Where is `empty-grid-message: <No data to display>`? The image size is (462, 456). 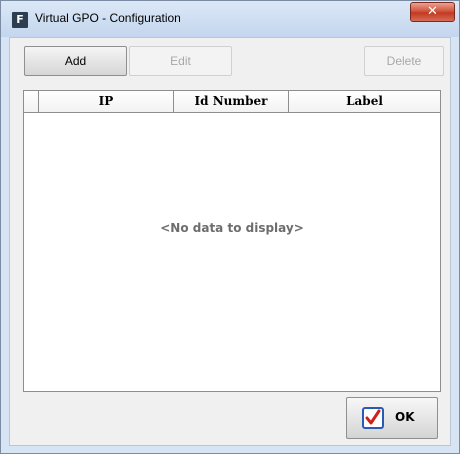
empty-grid-message: <No data to display> is located at coordinates (232, 228).